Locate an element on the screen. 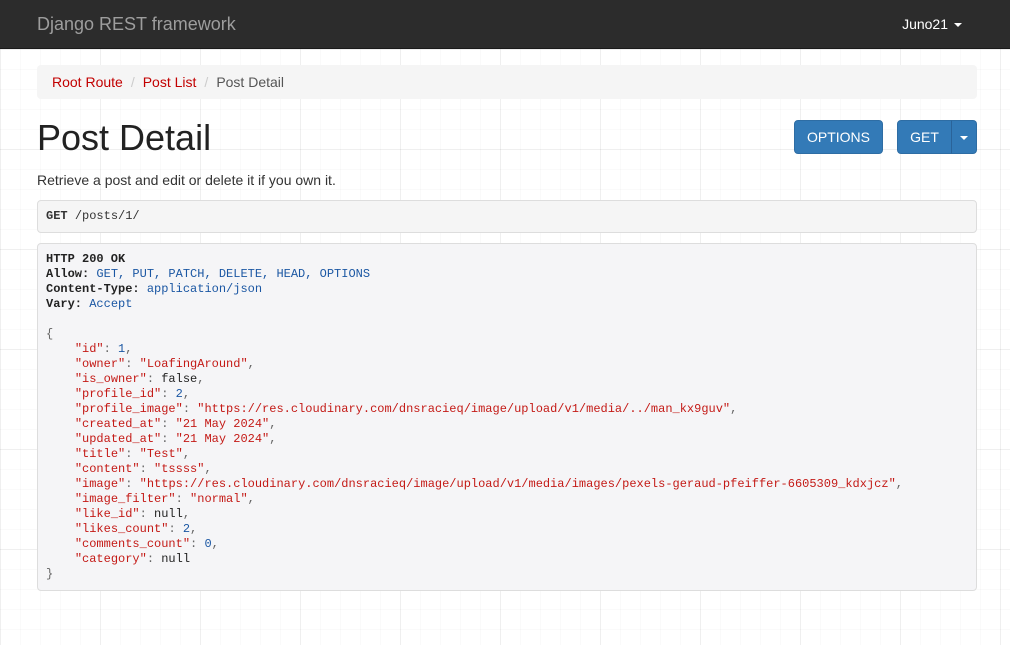 Image resolution: width=1010 pixels, height=645 pixels. json-open-brace: { is located at coordinates (50, 334).